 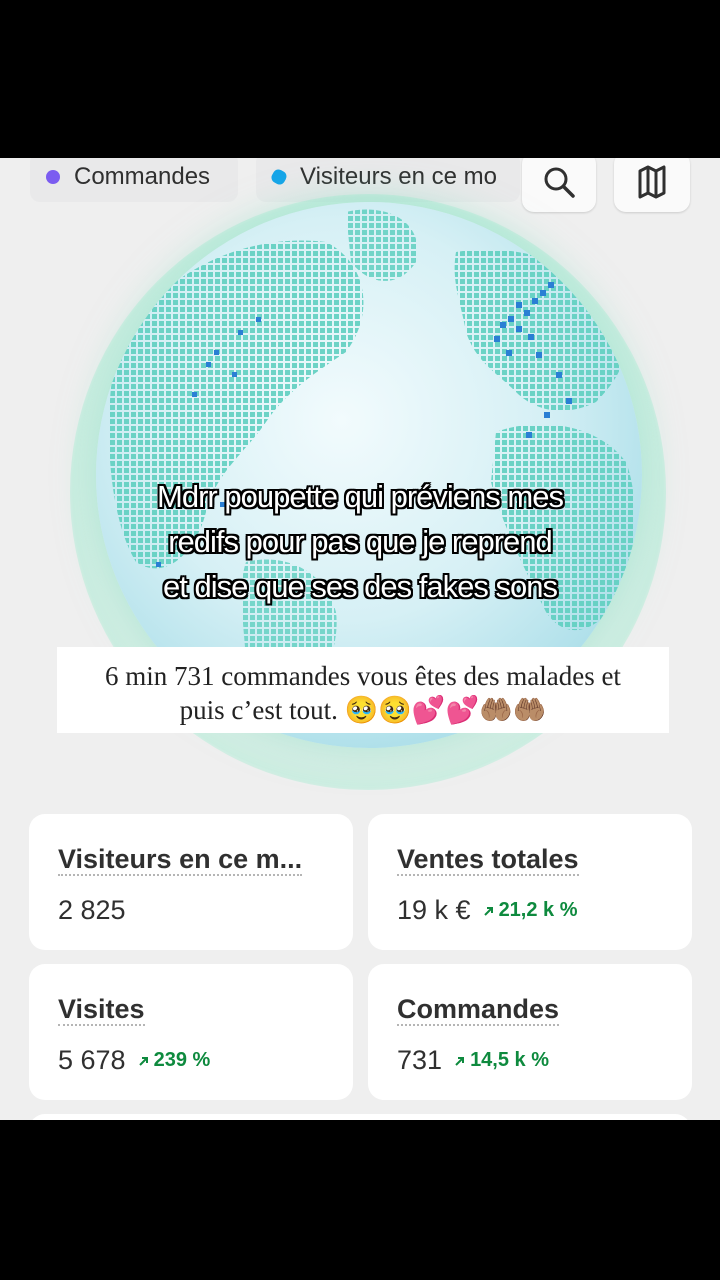 I want to click on metric-card-orders: Commandes 731 14,5 k %, so click(x=530, y=1032).